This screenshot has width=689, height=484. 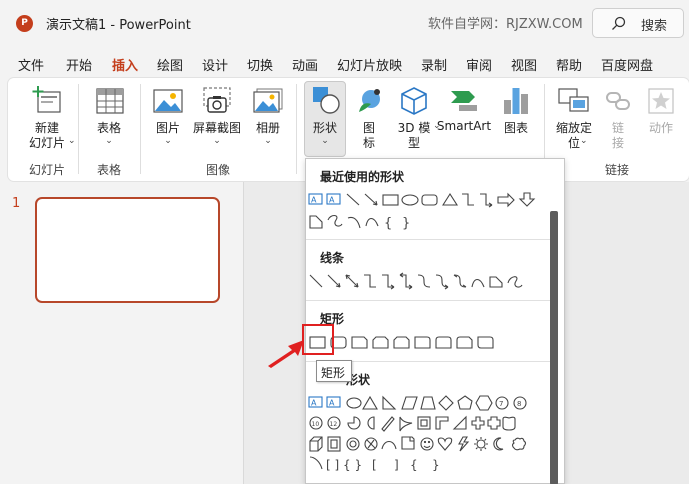 What do you see at coordinates (654, 26) in the screenshot?
I see `search-label: 搜索` at bounding box center [654, 26].